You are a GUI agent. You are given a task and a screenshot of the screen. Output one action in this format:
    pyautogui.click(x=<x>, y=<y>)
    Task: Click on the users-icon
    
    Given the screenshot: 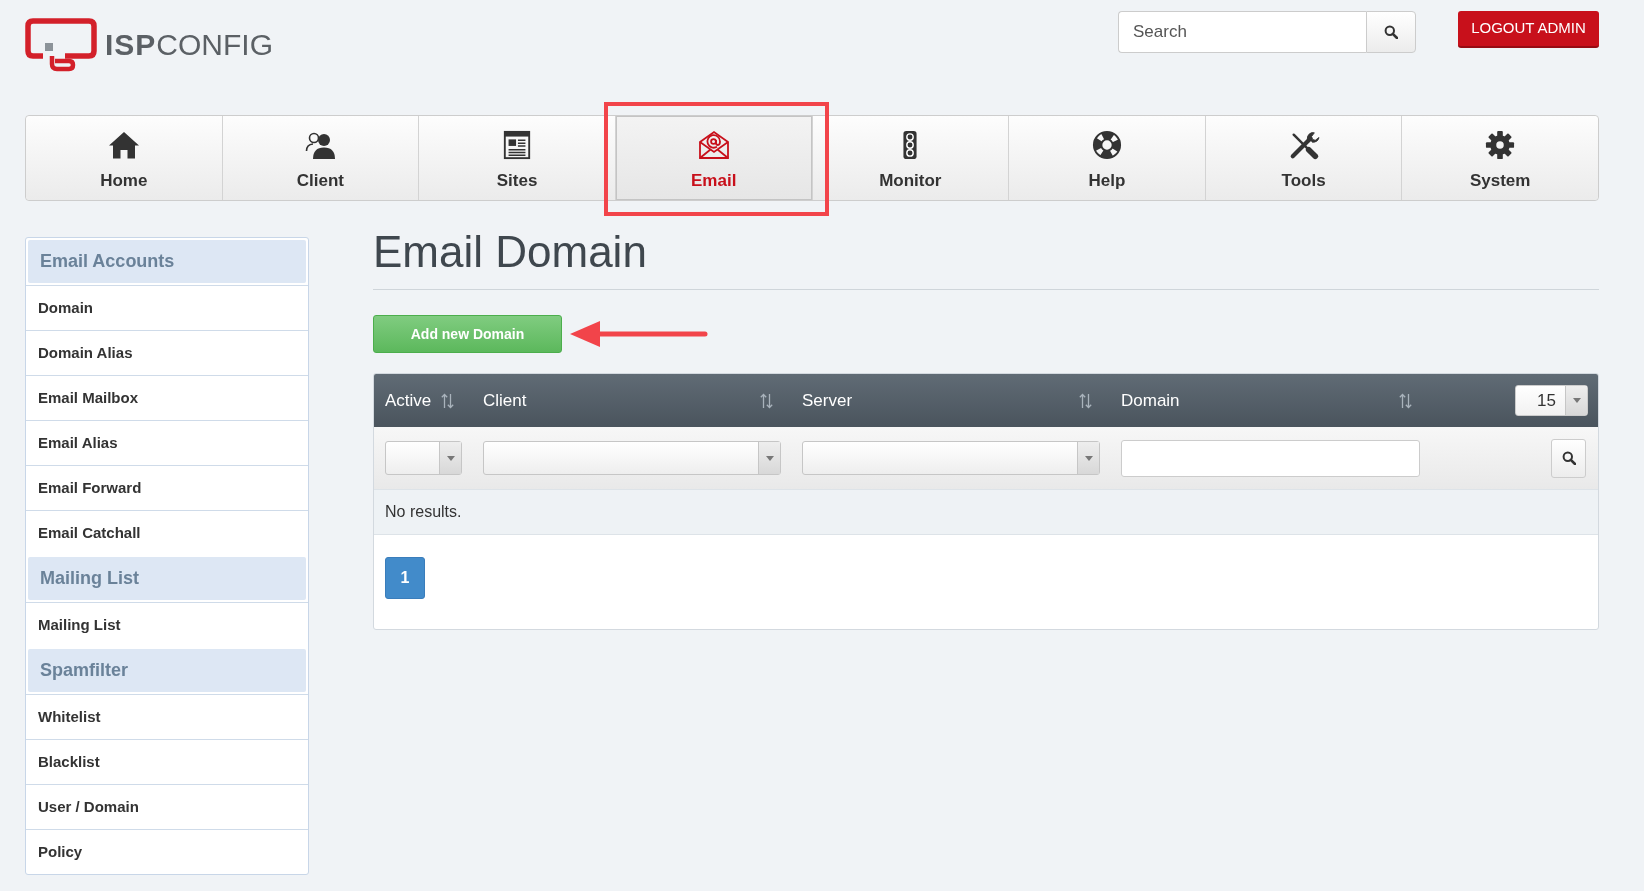 What is the action you would take?
    pyautogui.click(x=320, y=145)
    